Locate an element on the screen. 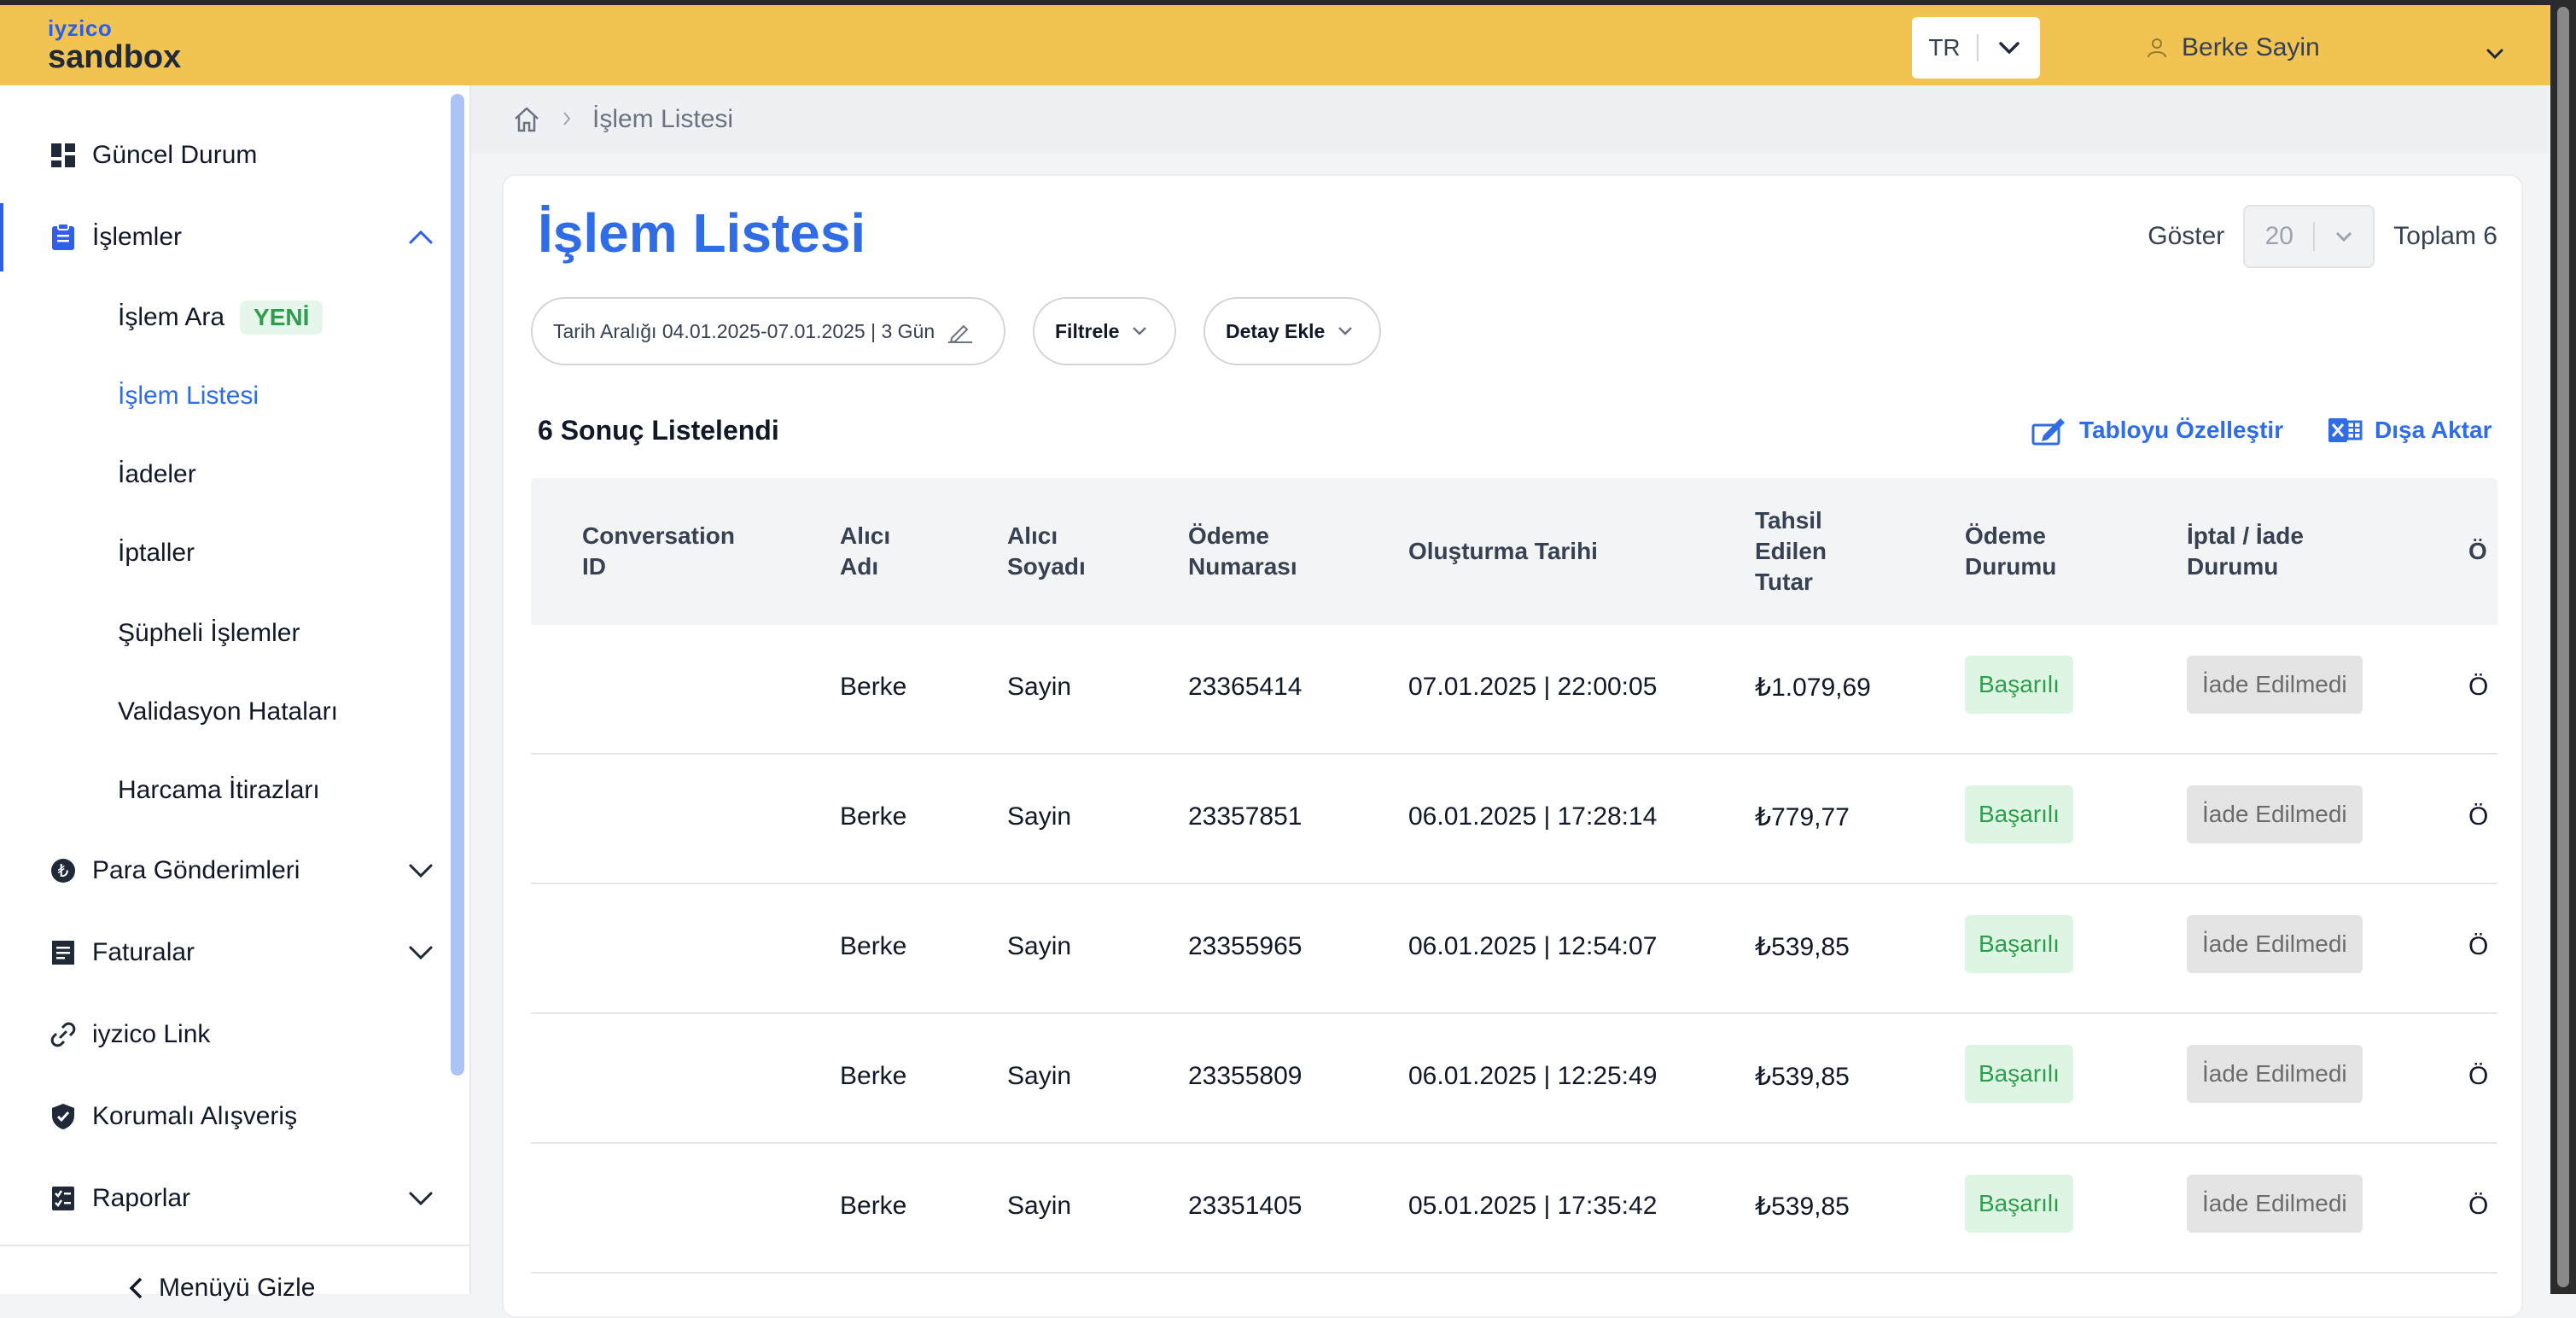 The height and width of the screenshot is (1318, 2576). window-scrollbar is located at coordinates (2563, 647).